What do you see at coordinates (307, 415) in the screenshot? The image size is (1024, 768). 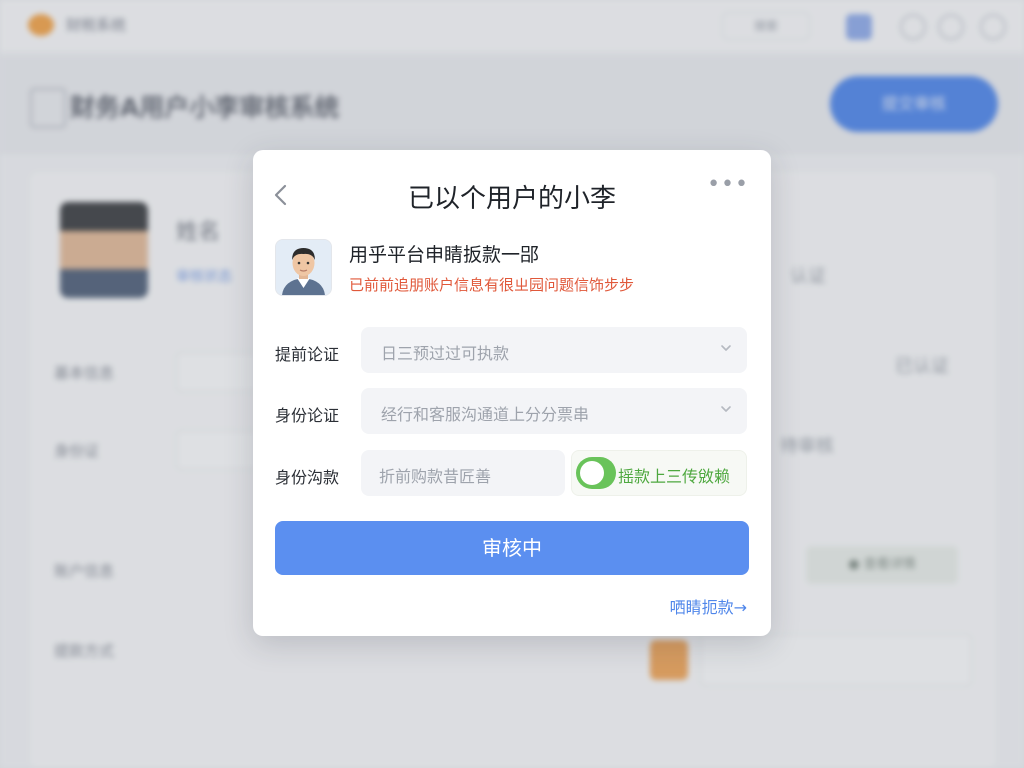 I see `form-label: 身份论证` at bounding box center [307, 415].